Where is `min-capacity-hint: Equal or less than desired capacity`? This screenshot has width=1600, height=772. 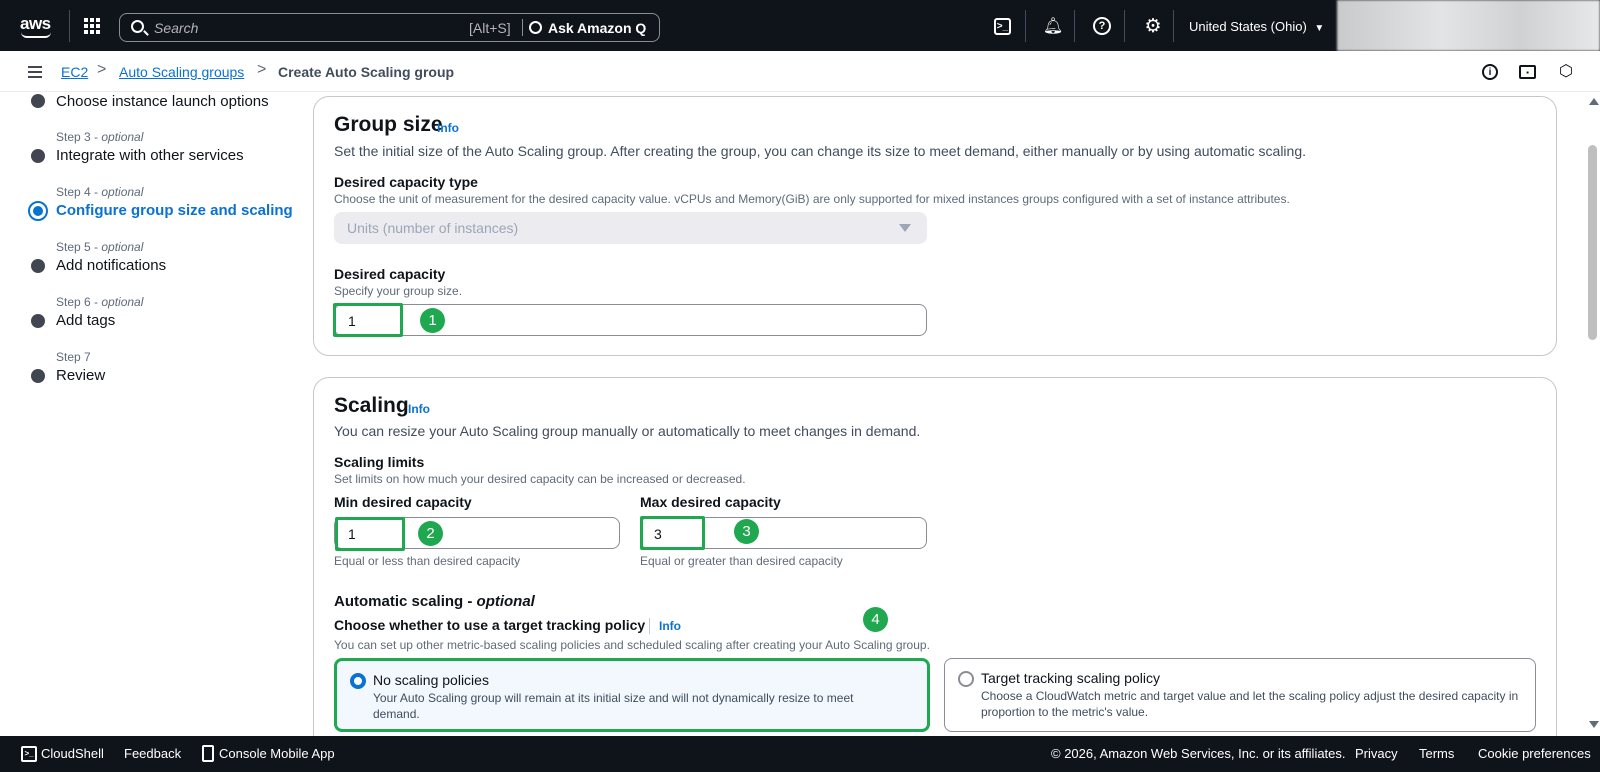 min-capacity-hint: Equal or less than desired capacity is located at coordinates (427, 561).